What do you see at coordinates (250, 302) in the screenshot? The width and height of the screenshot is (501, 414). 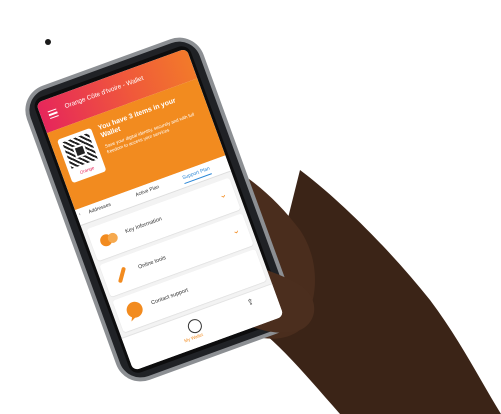 I see `share-icon: ⇪` at bounding box center [250, 302].